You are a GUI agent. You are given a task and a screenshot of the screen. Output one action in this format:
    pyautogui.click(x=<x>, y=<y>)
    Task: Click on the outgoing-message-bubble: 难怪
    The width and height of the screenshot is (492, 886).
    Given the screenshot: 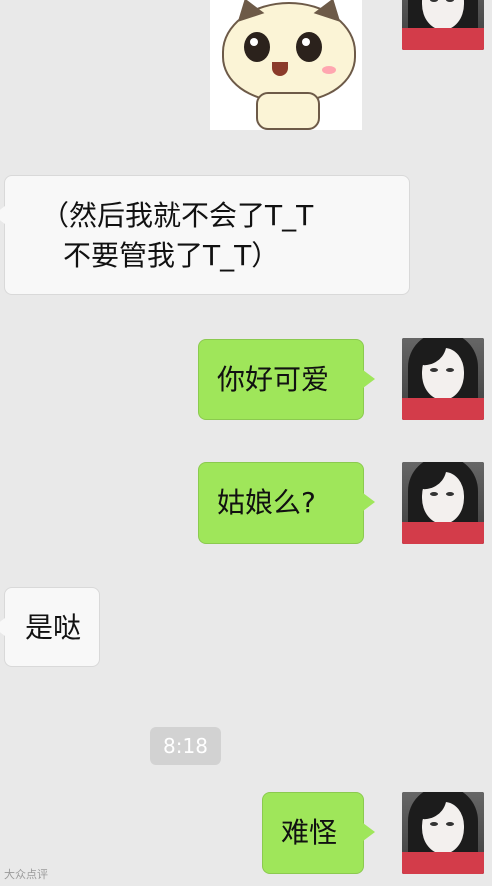 What is the action you would take?
    pyautogui.click(x=318, y=833)
    